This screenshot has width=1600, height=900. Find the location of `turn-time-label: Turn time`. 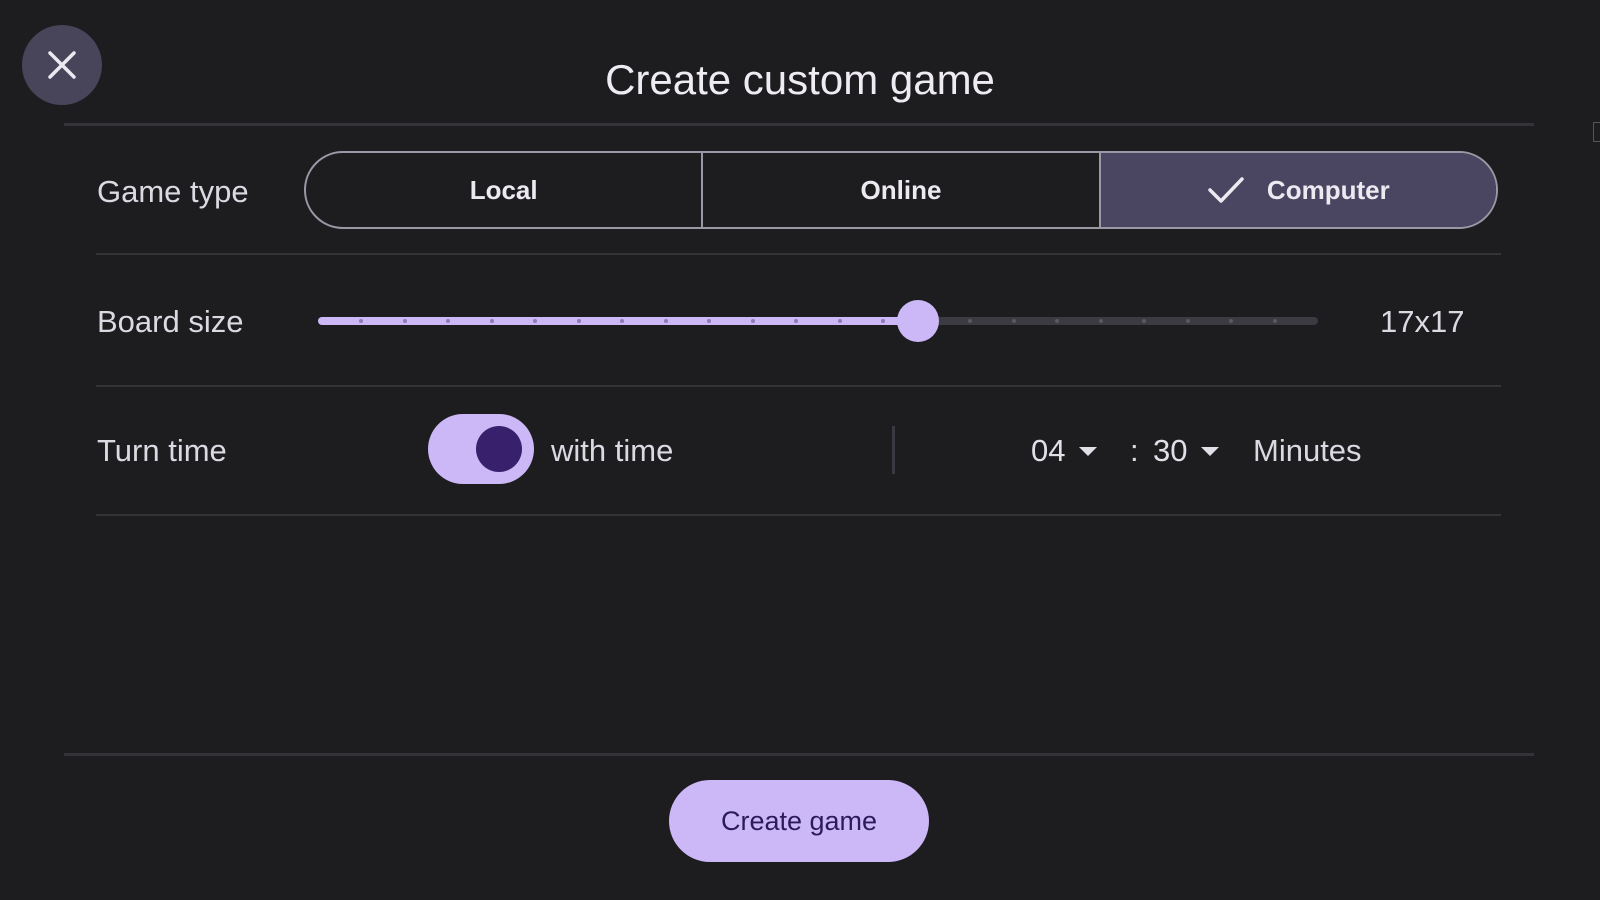

turn-time-label: Turn time is located at coordinates (162, 450).